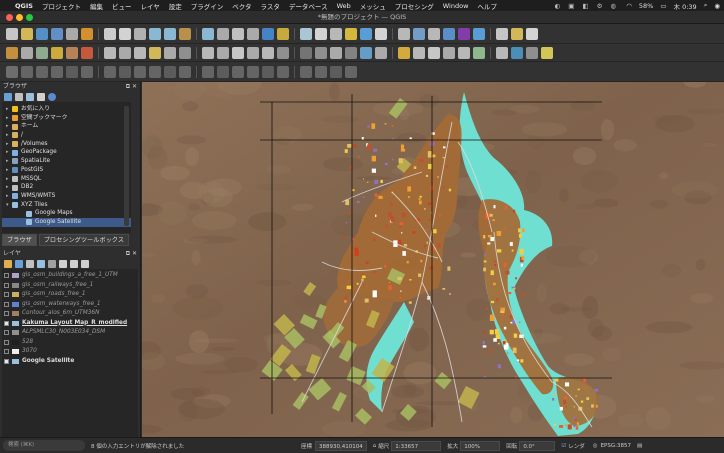 Image resolution: width=724 pixels, height=453 pixels. Describe the element at coordinates (208, 71) in the screenshot. I see `advanced-digitizing-tool-13-icon` at that location.